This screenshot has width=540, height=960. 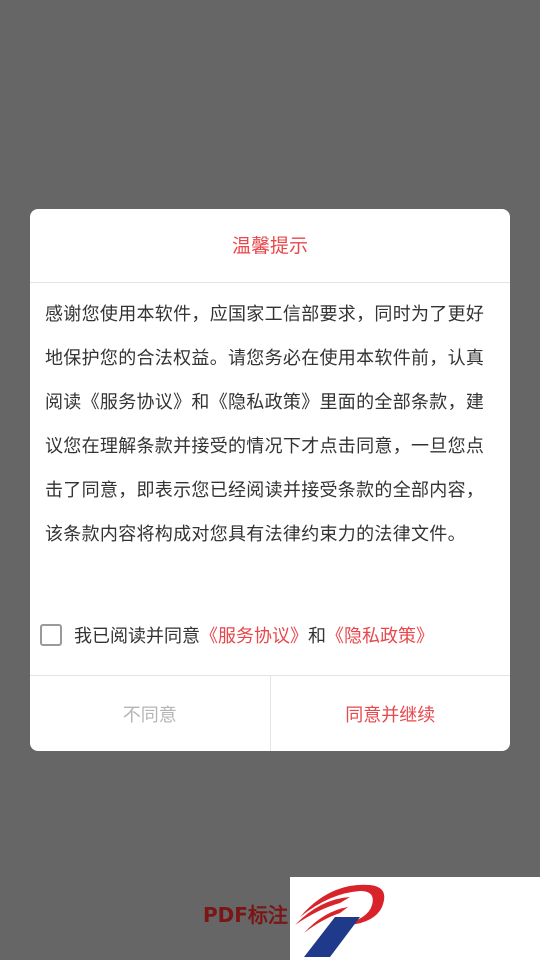 I want to click on service-agreement-link: 《服务协议》, so click(x=254, y=635).